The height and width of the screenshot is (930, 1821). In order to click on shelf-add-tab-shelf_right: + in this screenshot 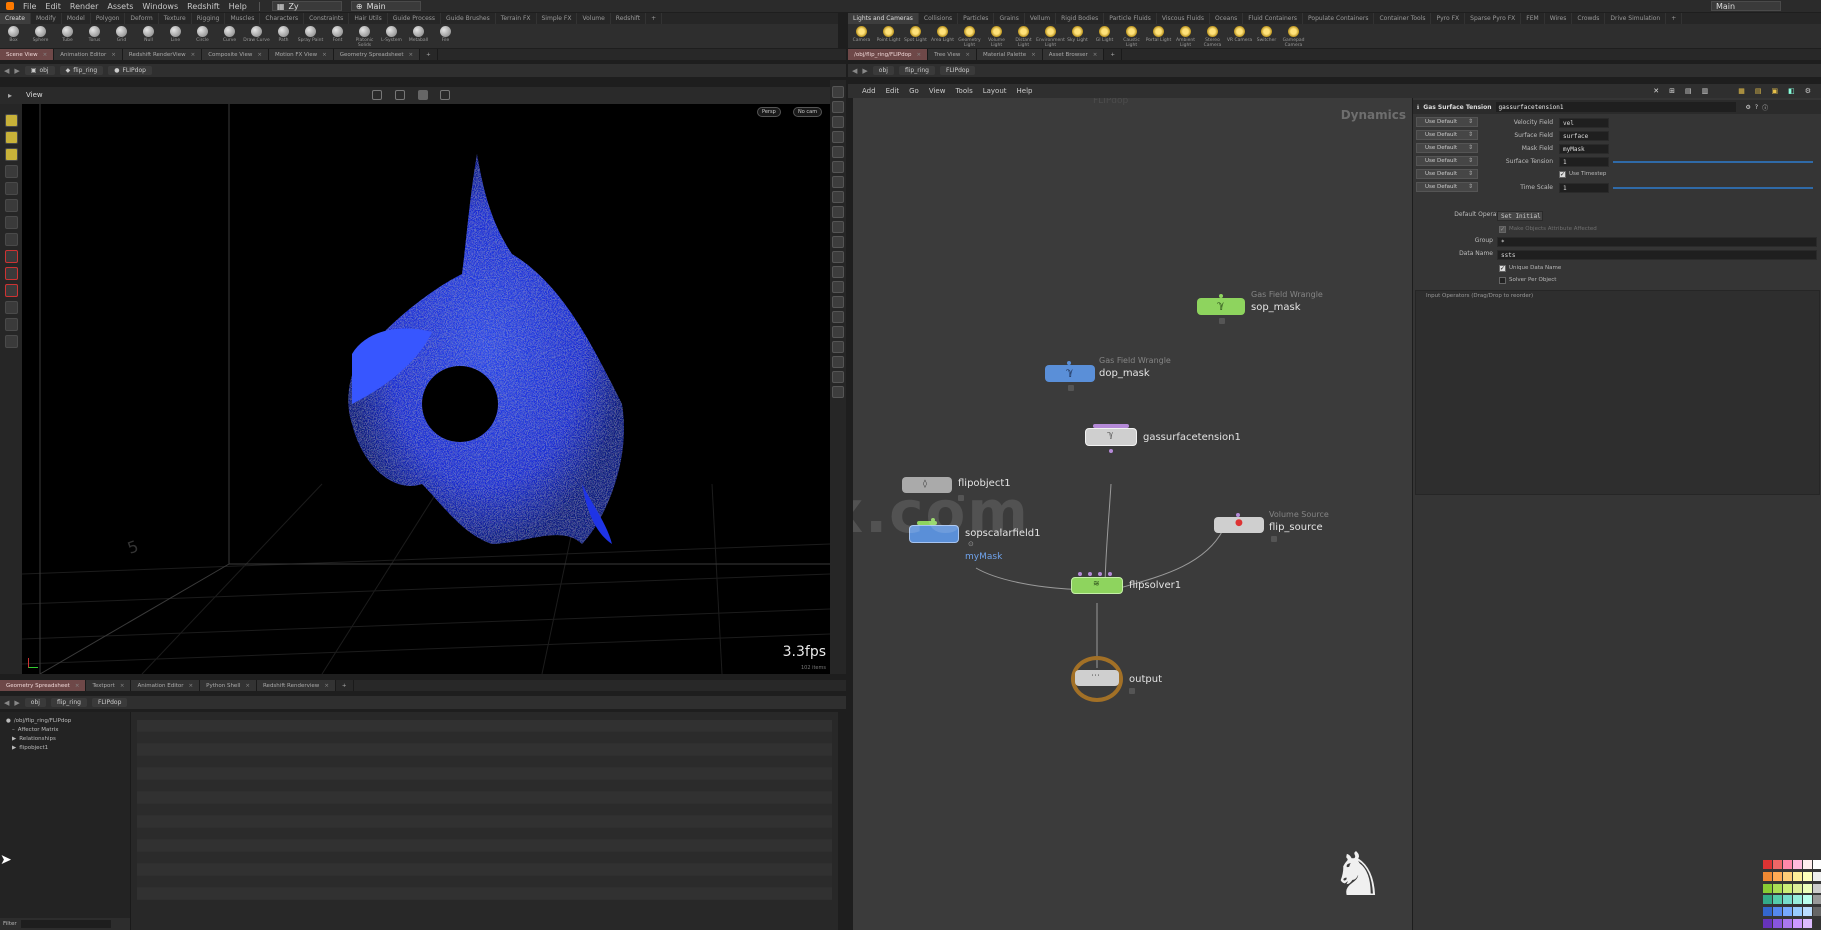, I will do `click(1674, 18)`.